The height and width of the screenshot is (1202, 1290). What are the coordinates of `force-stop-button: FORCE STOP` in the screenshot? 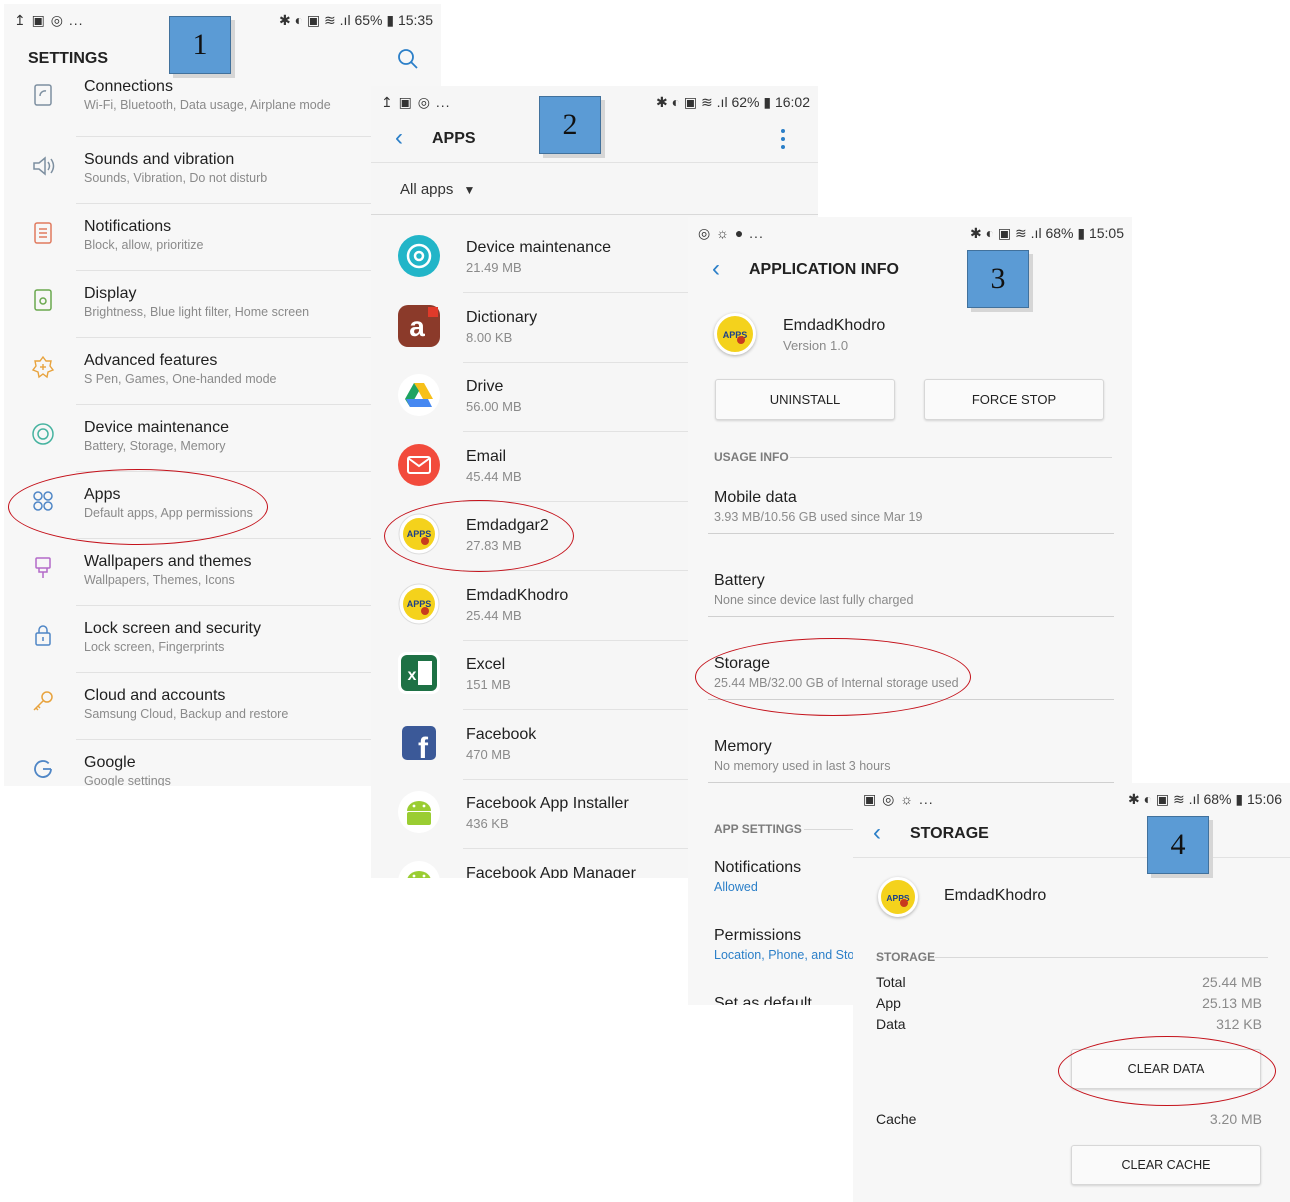 It's located at (1014, 399).